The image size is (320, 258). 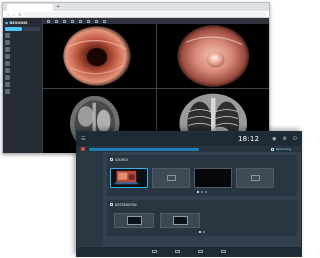 I want to click on forward-icon: ›, so click(x=14, y=14).